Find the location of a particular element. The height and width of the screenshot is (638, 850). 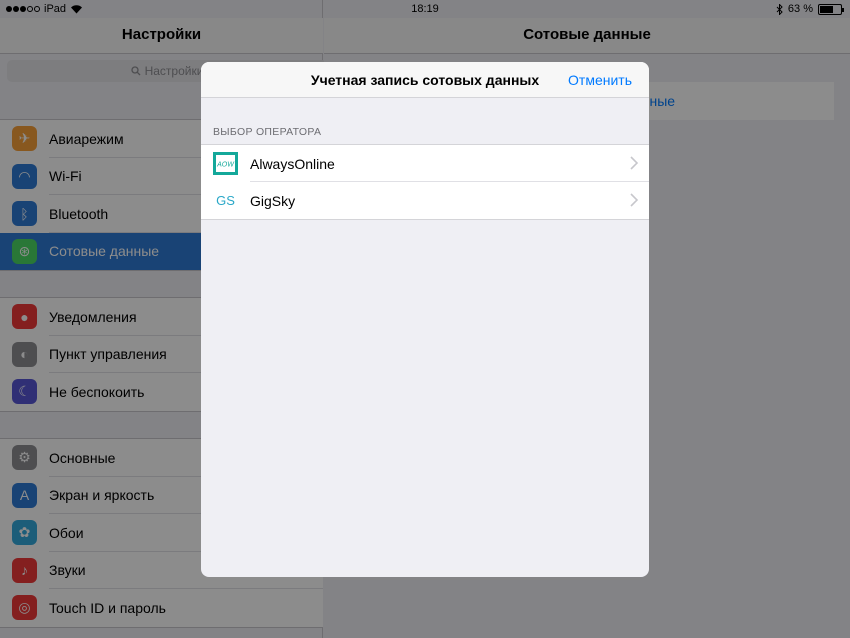

alwaysonline-logo-icon: AOW is located at coordinates (225, 163).